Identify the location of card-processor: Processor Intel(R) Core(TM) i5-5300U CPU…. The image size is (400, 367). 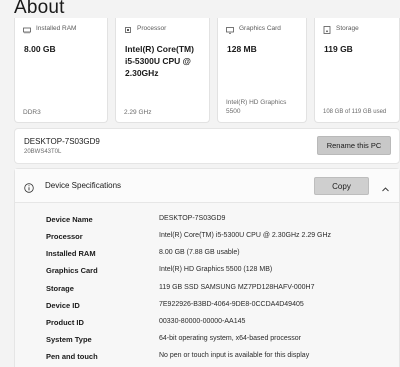
(162, 70).